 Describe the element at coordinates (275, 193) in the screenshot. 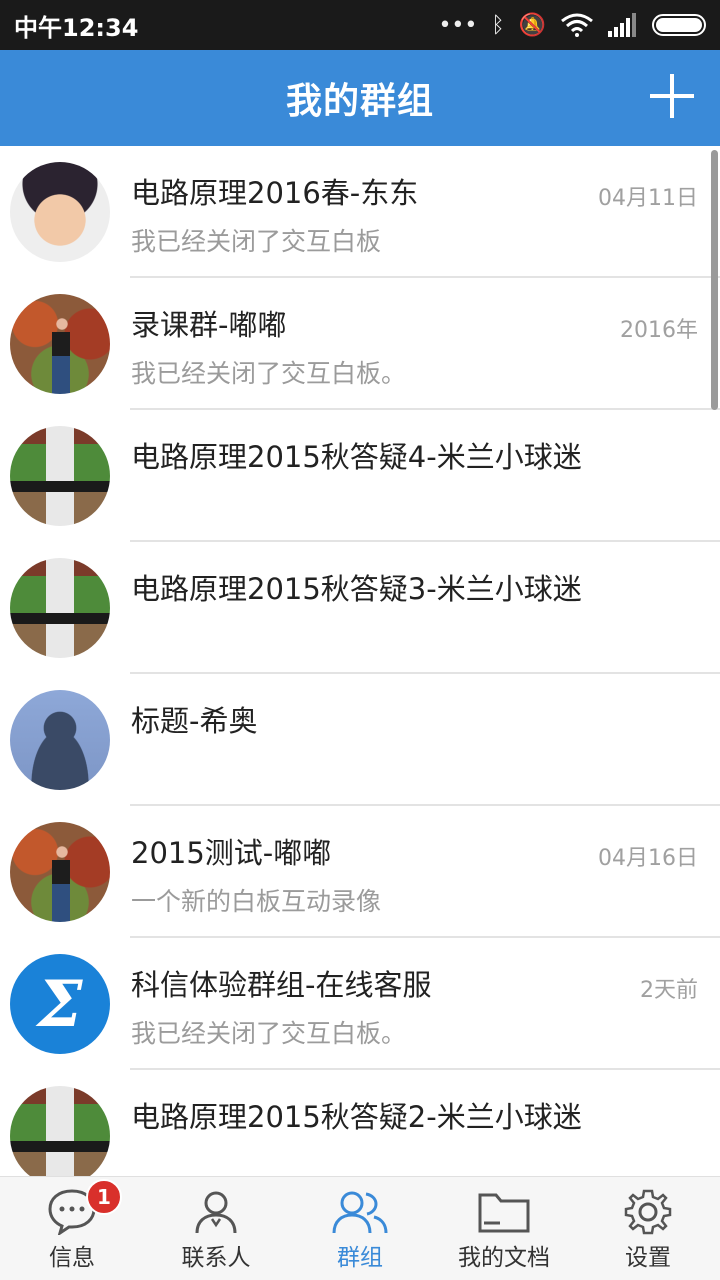

I see `group-name: 电路原理2016春-东东` at that location.